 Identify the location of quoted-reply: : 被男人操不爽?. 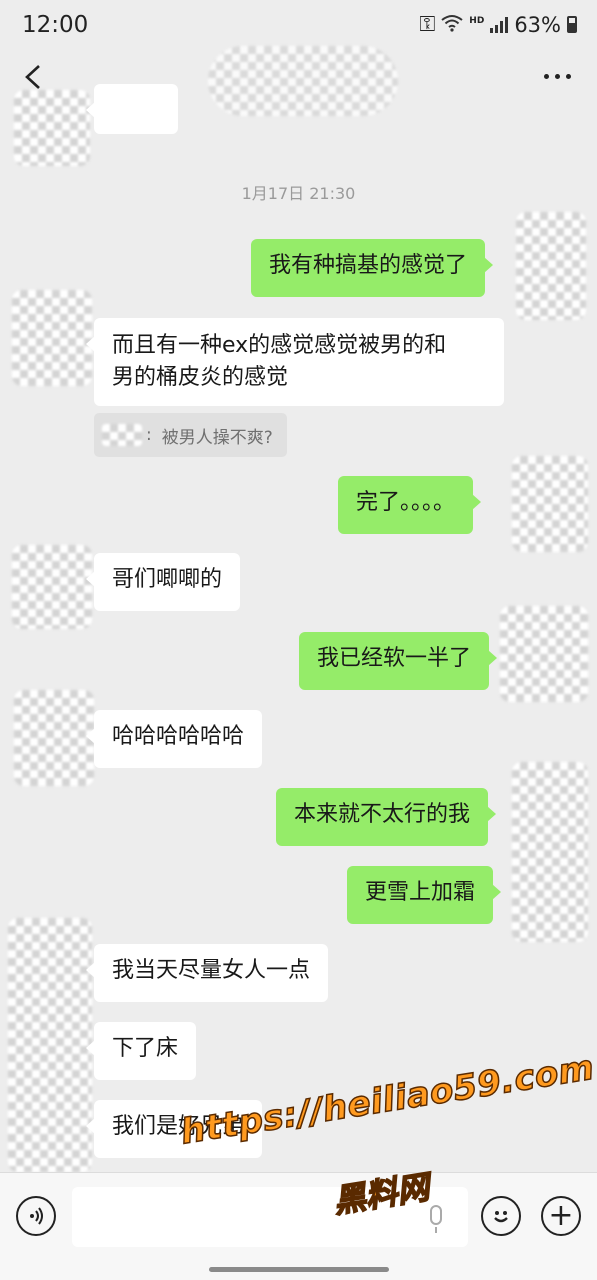
(190, 435).